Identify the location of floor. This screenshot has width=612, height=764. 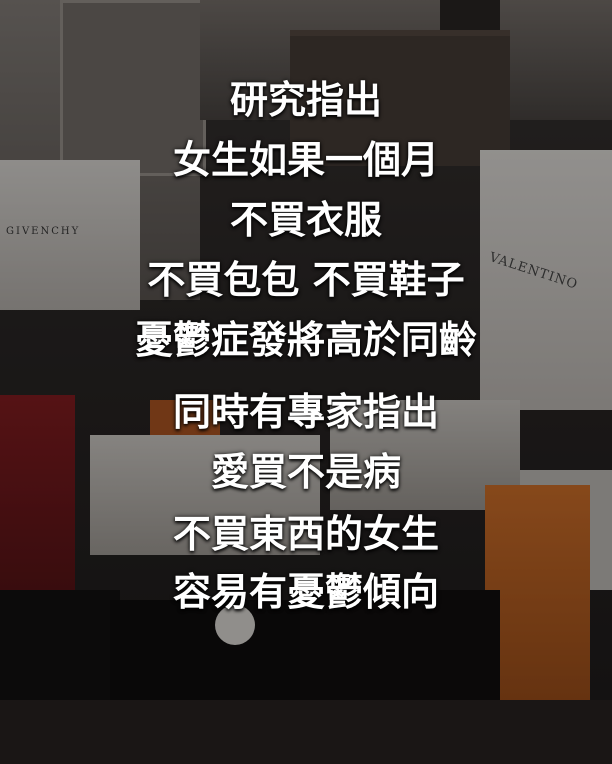
(306, 732).